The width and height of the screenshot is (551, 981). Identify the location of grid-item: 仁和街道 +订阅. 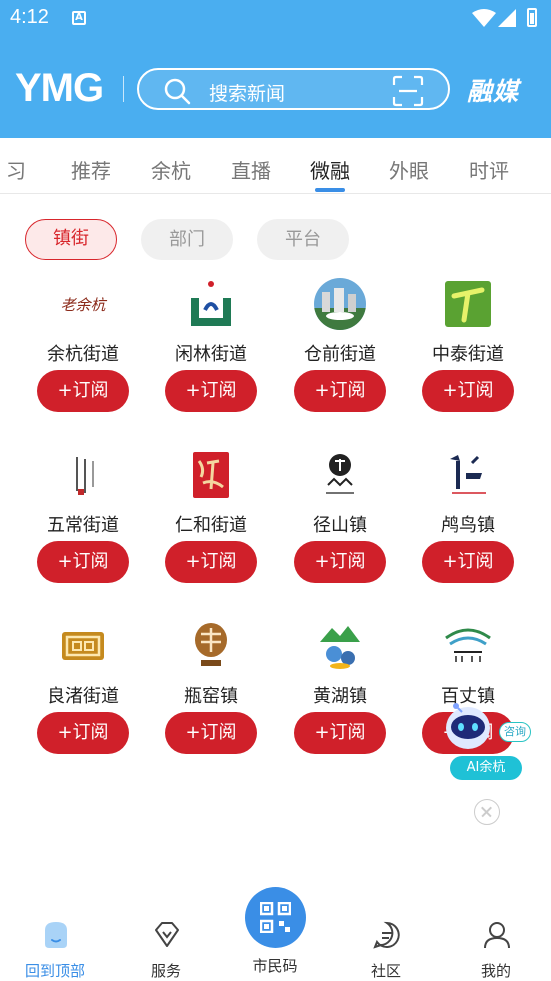
(211, 524).